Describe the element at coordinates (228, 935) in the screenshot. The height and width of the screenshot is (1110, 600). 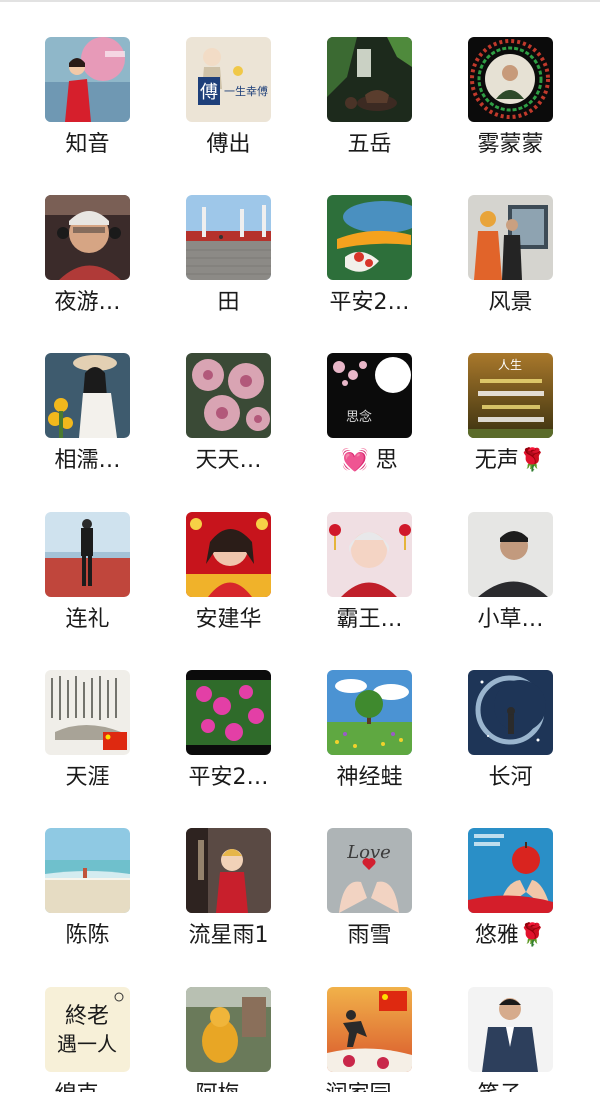
I see `member-name: 流星雨1` at that location.